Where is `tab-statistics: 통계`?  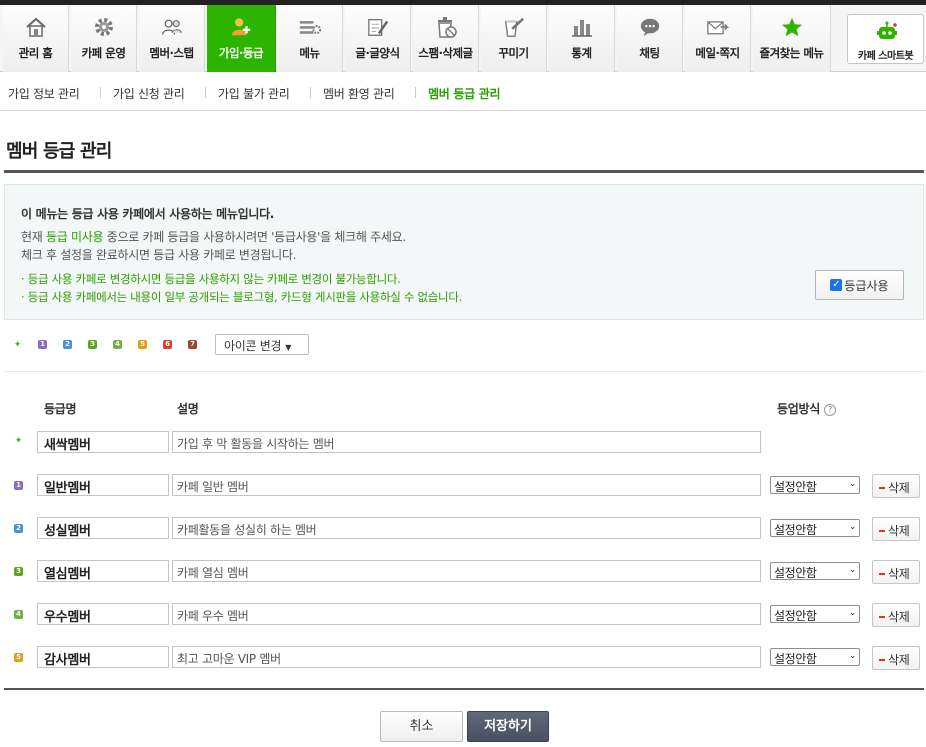
tab-statistics: 통계 is located at coordinates (582, 38).